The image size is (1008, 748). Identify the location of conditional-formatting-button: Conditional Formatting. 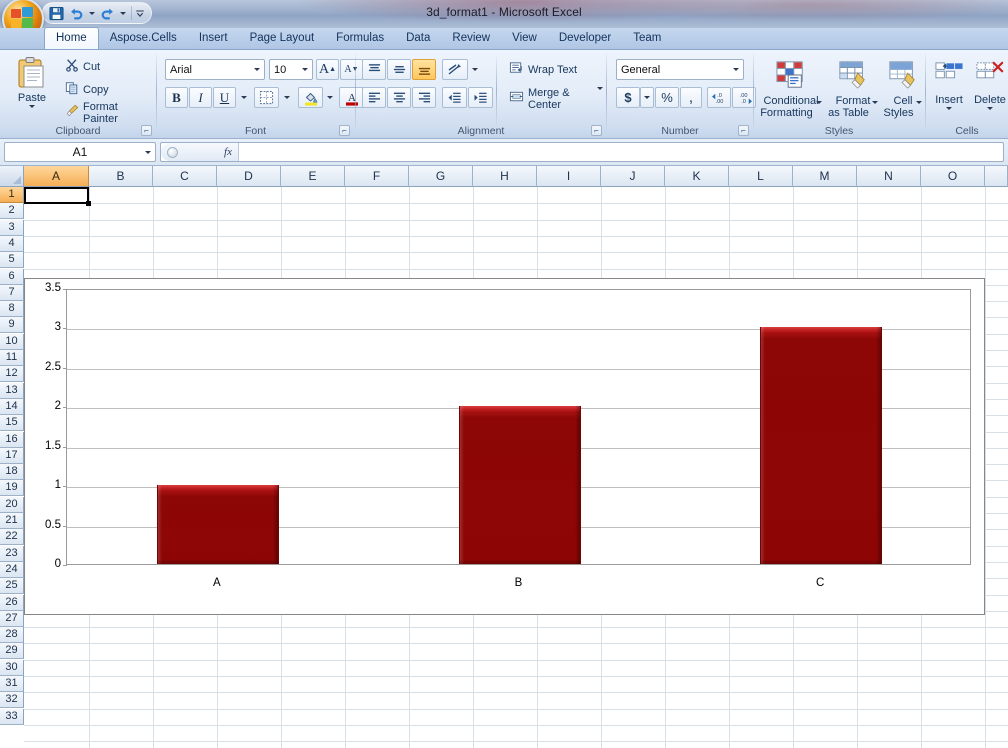
(791, 89).